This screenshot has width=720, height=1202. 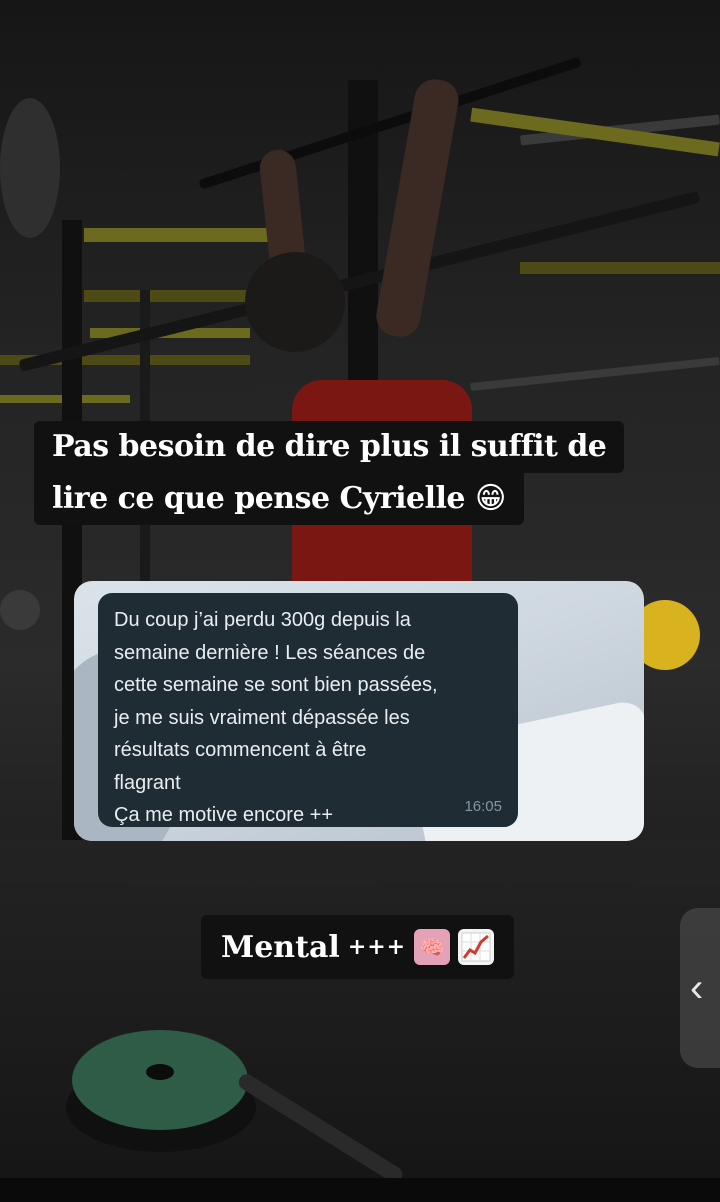 I want to click on mental-tag-word: Mental, so click(x=280, y=947).